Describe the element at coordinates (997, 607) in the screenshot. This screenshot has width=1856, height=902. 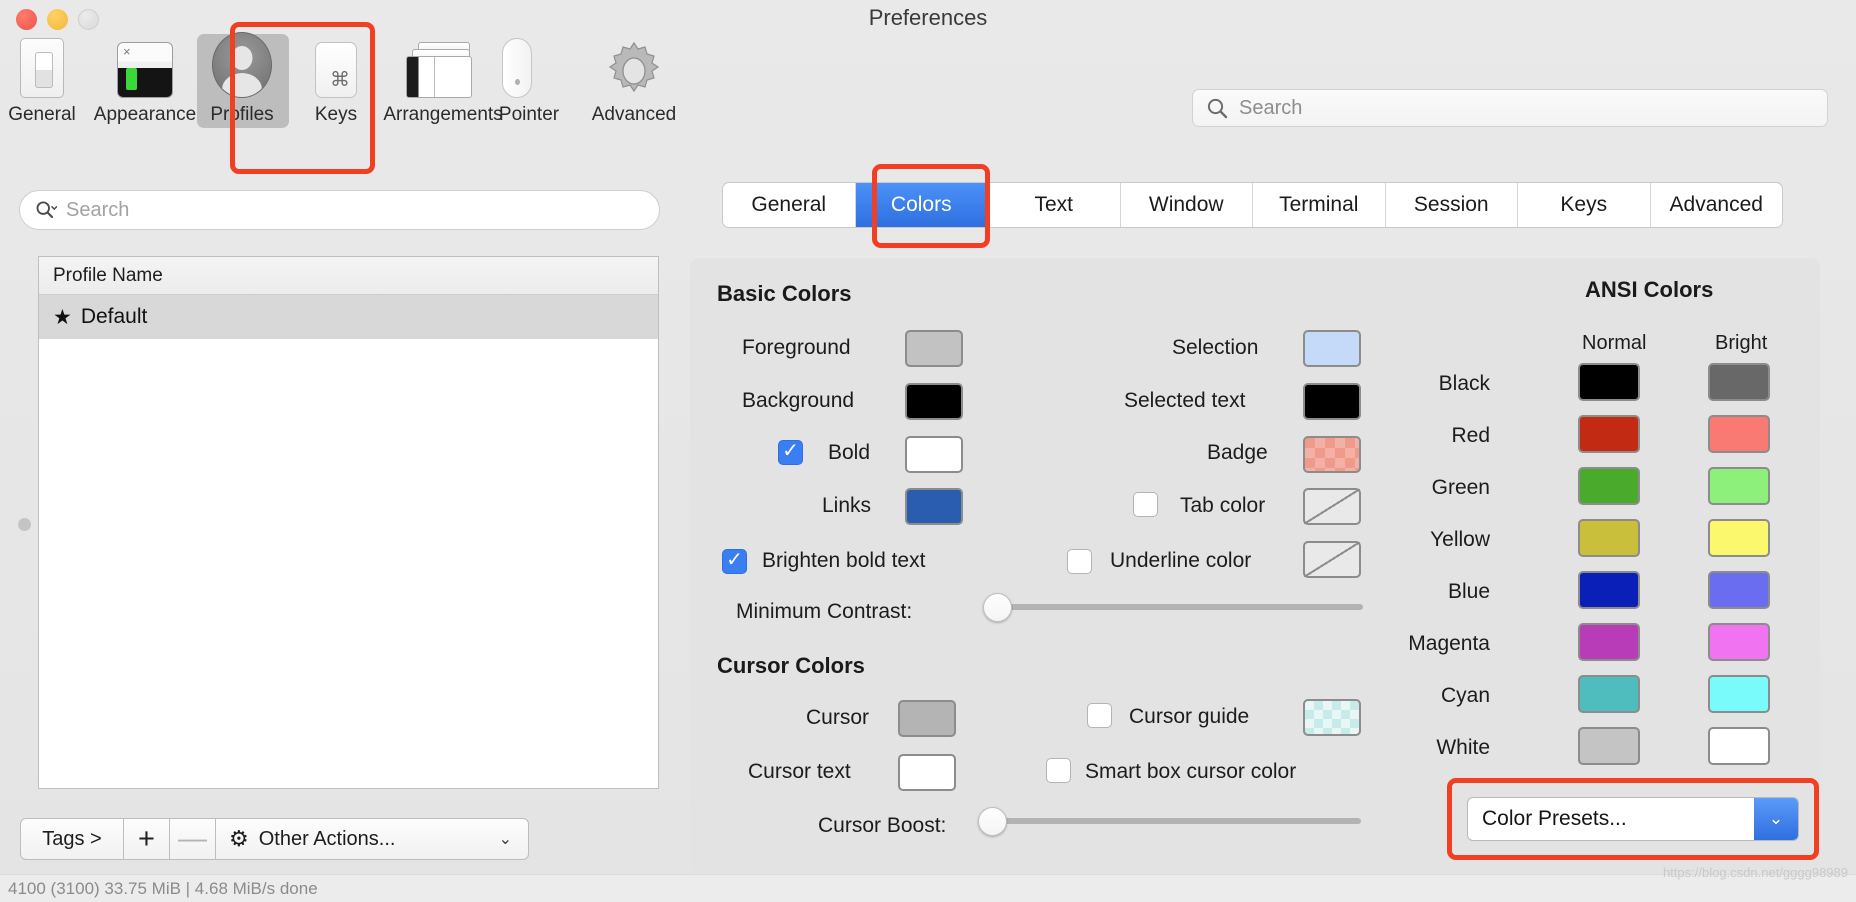
I see `minimum-contrast-slider-knob` at that location.